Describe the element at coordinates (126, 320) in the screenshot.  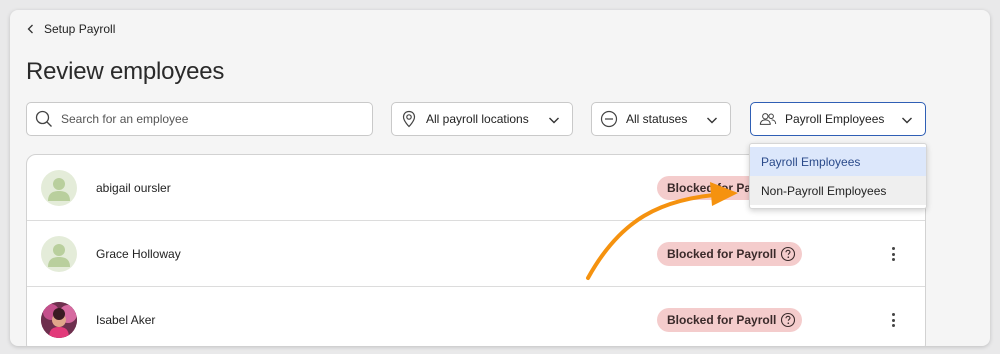
I see `employee-name: Isabel Aker` at that location.